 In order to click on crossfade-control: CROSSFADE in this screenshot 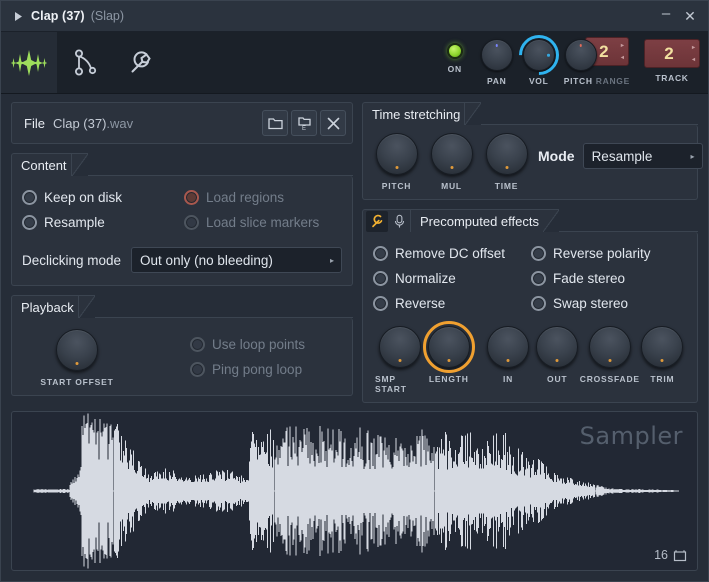, I will do `click(609, 360)`.